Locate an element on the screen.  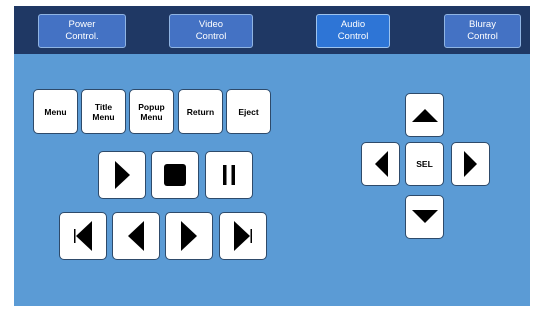
arrow-right-icon is located at coordinates (470, 164).